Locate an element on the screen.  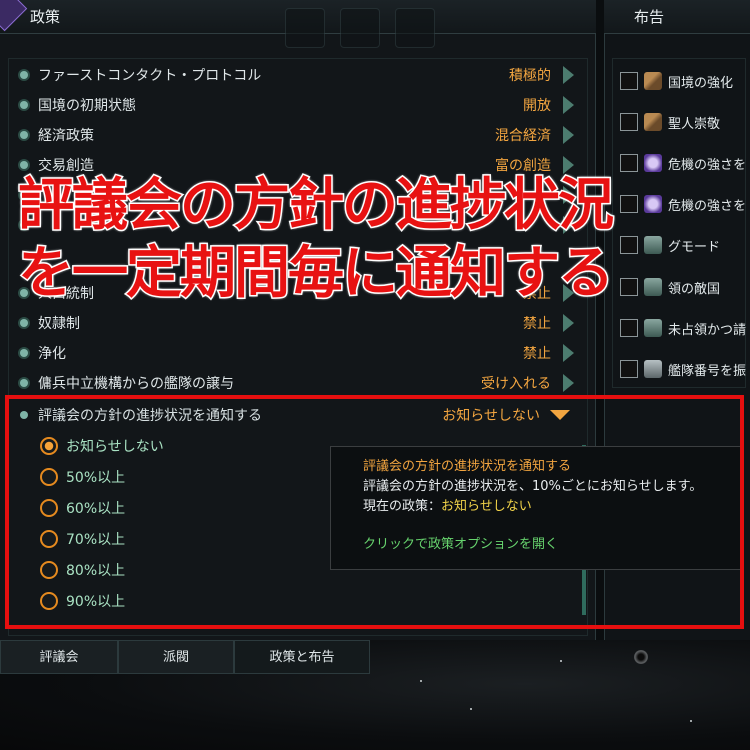
edict-label: 国境の強化 is located at coordinates (701, 83).